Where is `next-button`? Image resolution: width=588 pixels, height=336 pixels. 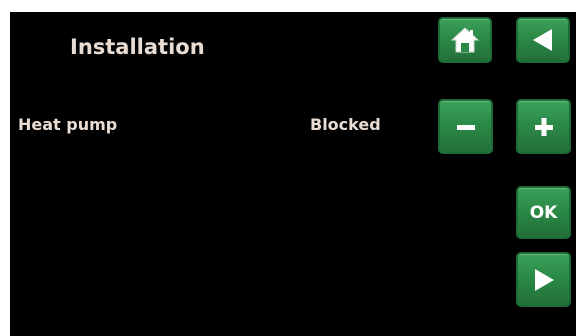 next-button is located at coordinates (543, 279).